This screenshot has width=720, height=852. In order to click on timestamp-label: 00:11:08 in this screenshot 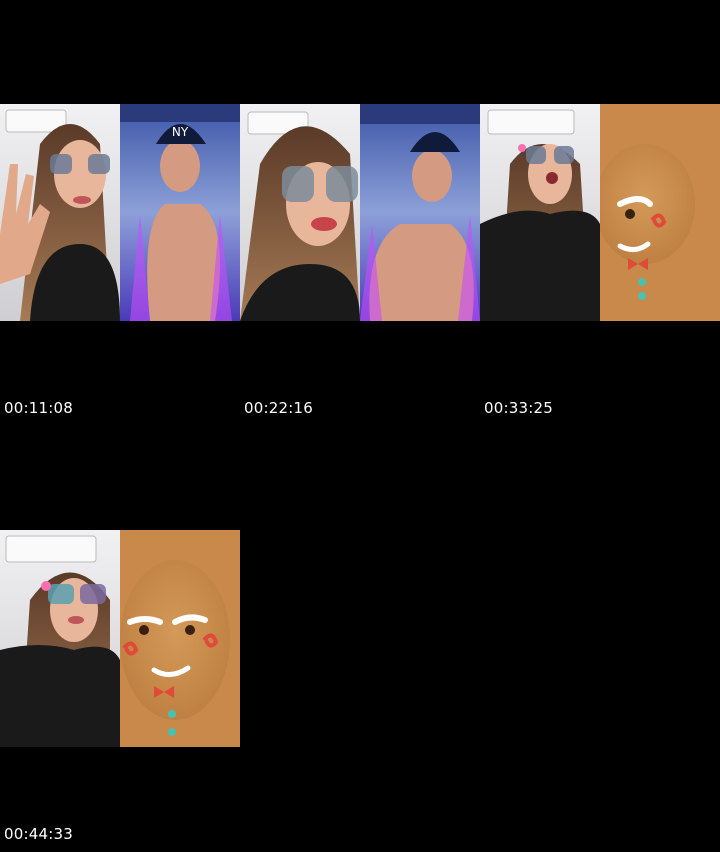, I will do `click(38, 408)`.